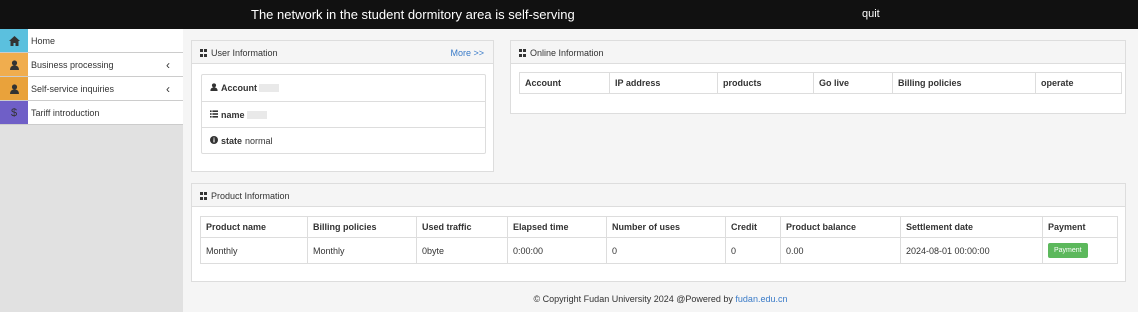  I want to click on name-value, so click(256, 114).